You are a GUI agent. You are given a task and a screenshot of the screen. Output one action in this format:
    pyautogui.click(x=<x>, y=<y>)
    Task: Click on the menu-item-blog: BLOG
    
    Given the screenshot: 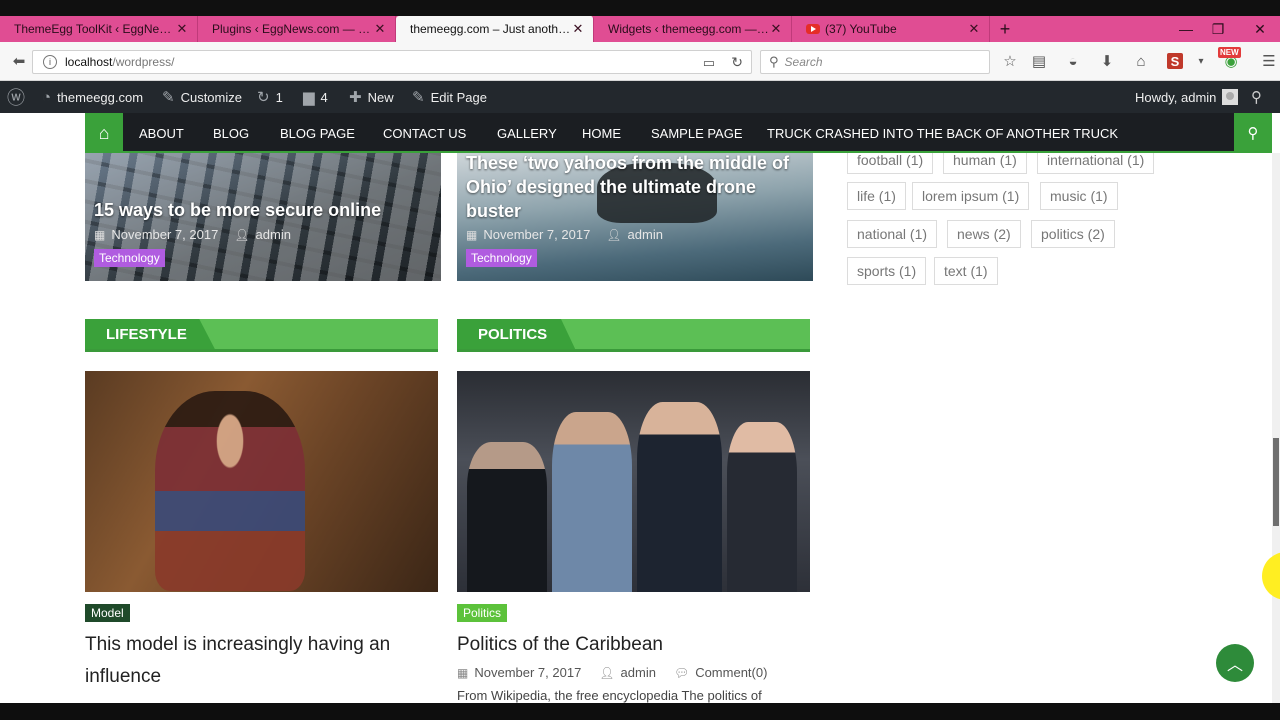 What is the action you would take?
    pyautogui.click(x=231, y=133)
    